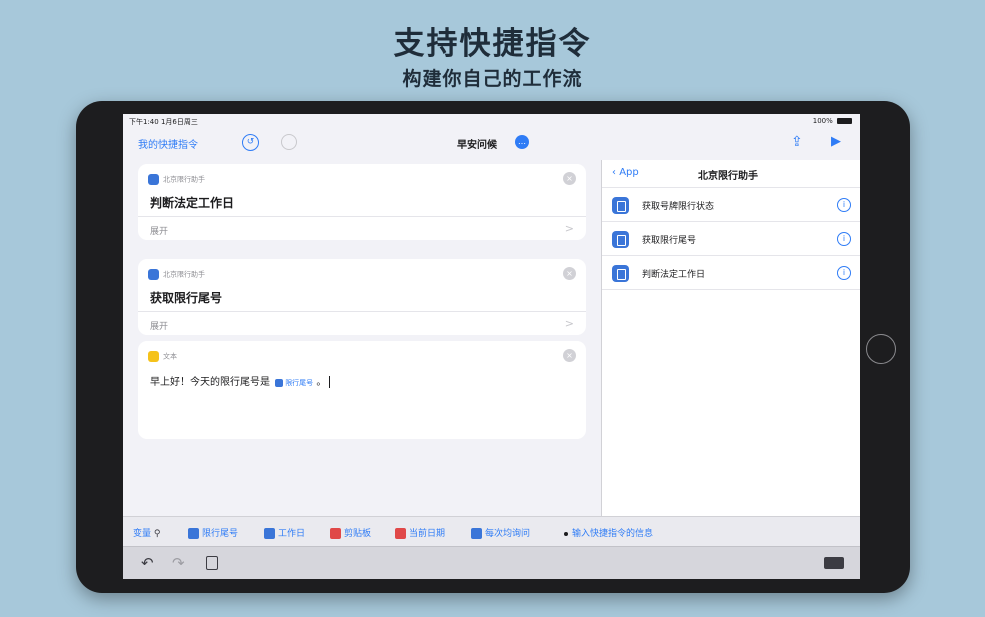 The image size is (985, 617). Describe the element at coordinates (335, 533) in the screenshot. I see `clipboard-icon` at that location.